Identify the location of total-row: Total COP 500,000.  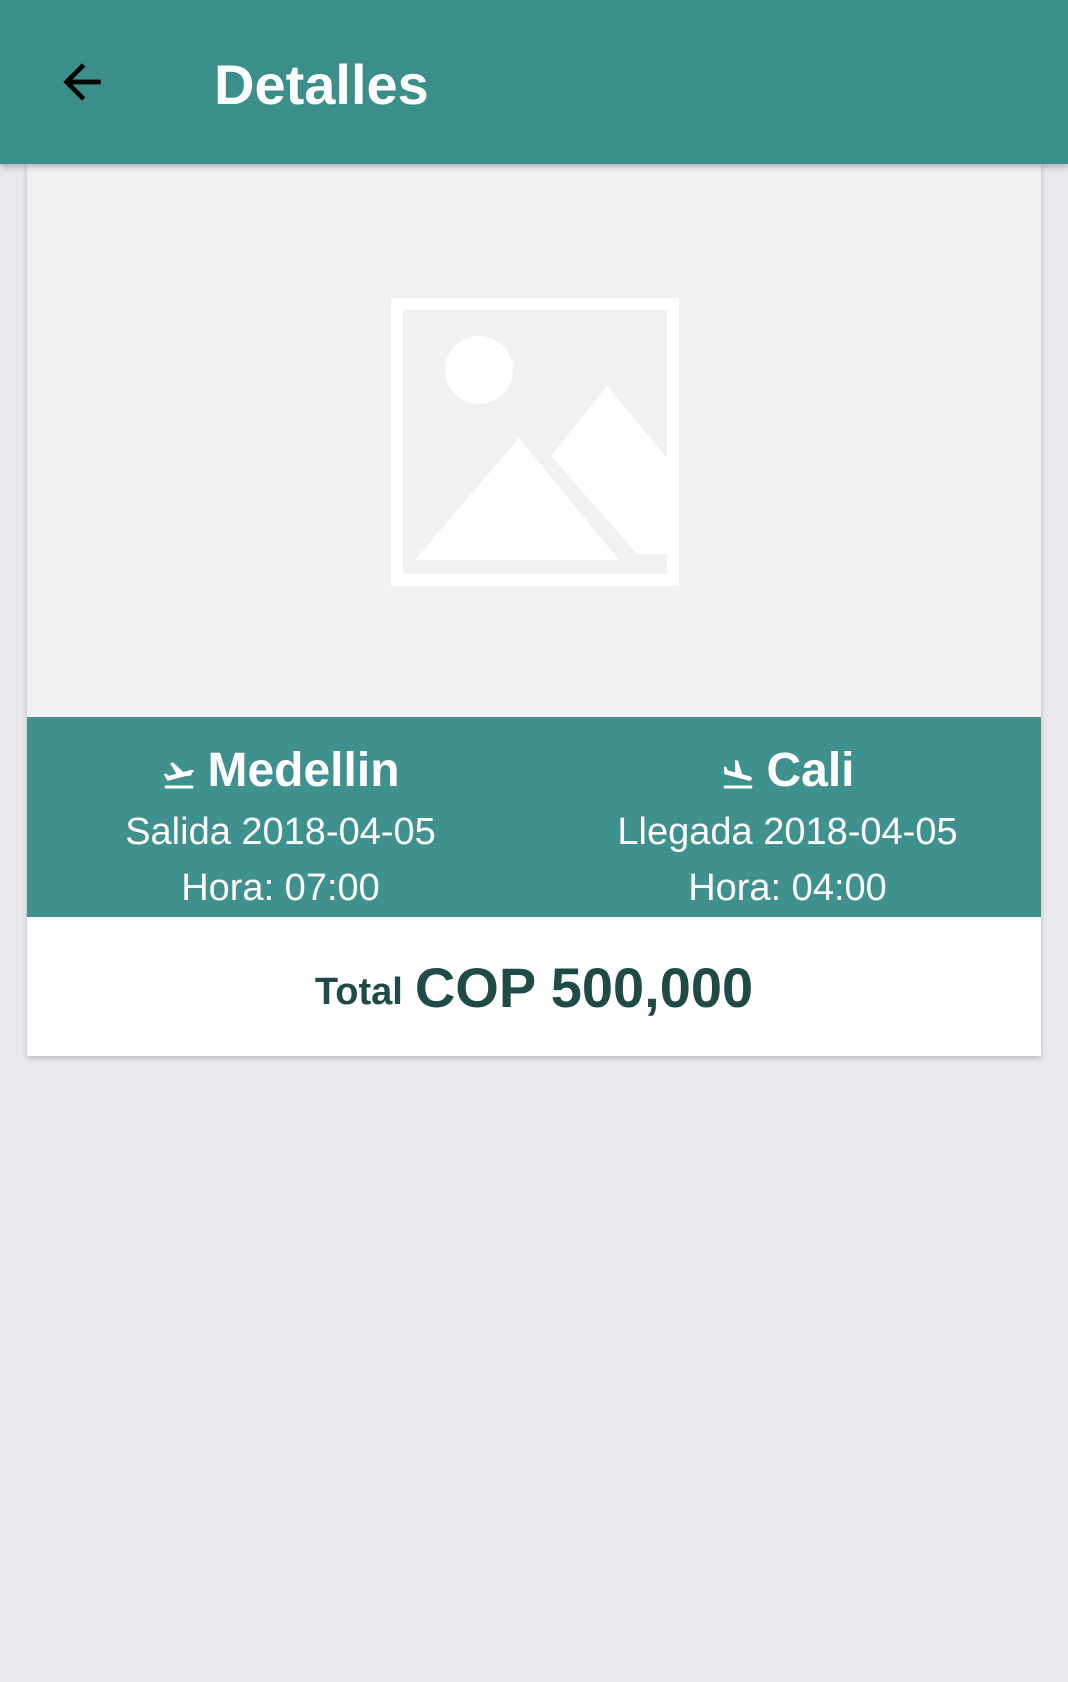
(534, 987).